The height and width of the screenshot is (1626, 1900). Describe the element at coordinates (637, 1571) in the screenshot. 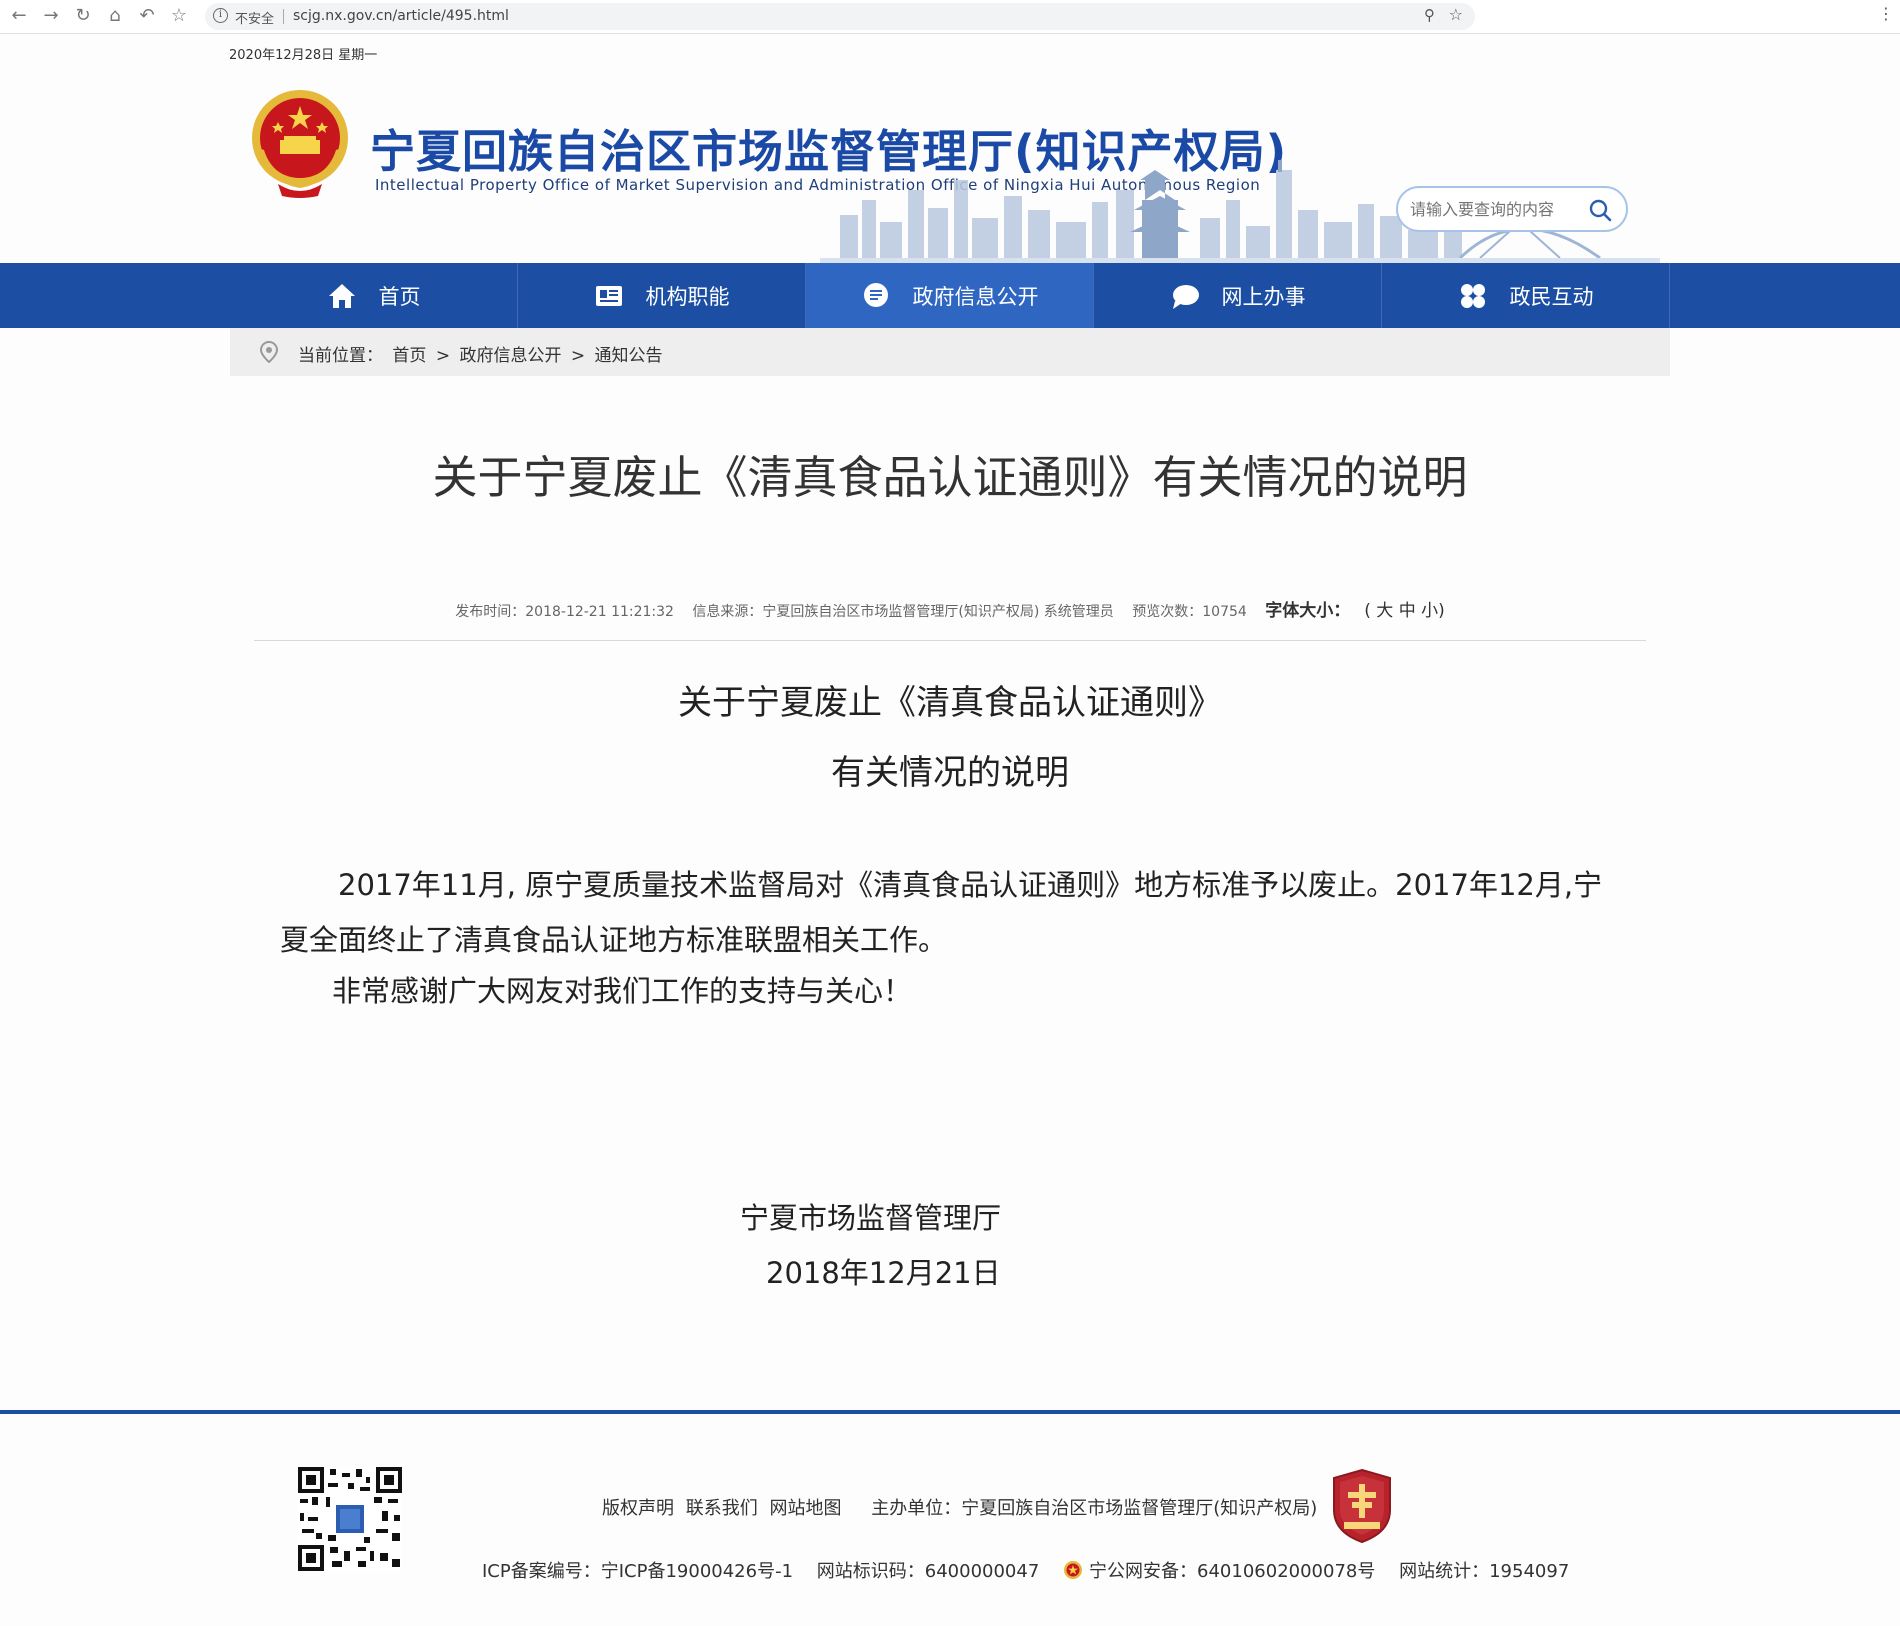

I see `icp-record: ICP备案编号：宁ICP备19000426号-1` at that location.